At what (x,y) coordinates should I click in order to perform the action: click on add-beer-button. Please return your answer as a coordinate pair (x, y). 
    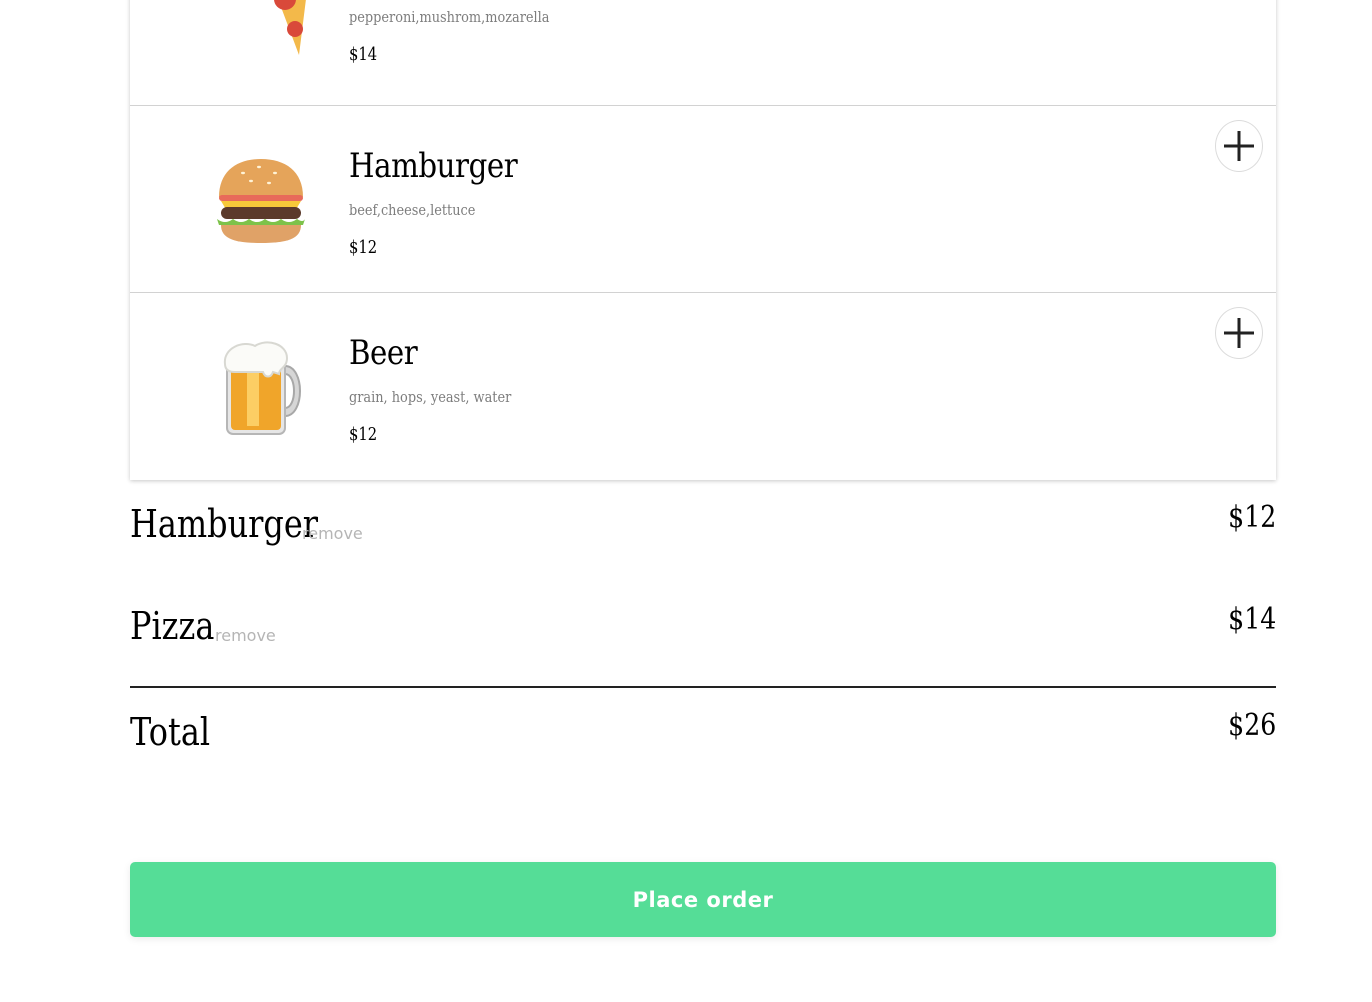
    Looking at the image, I should click on (1239, 333).